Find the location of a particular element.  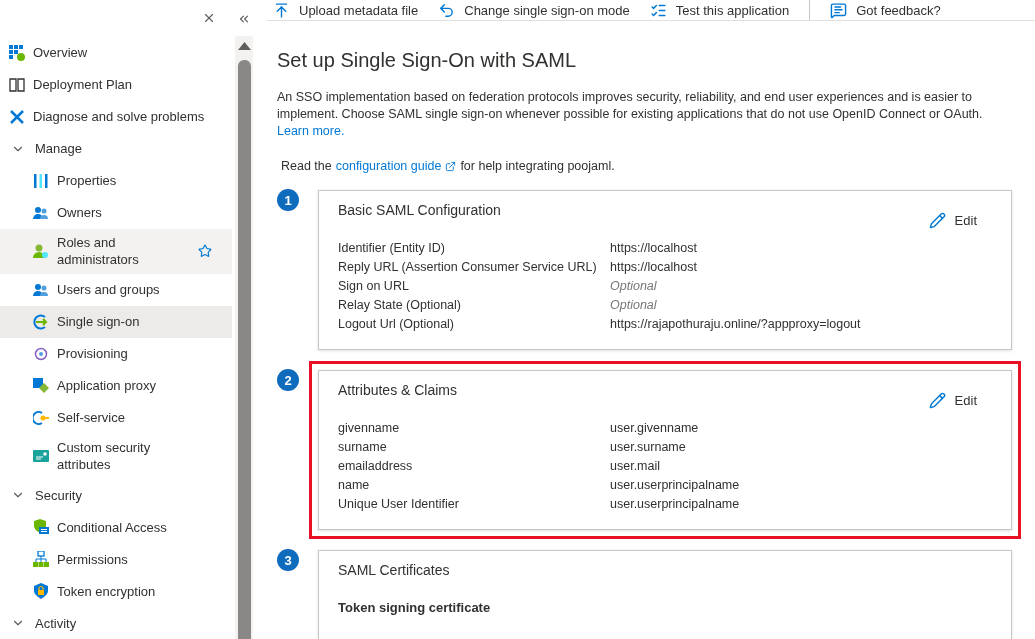

nav-item: Roles and administrators is located at coordinates (116, 251).